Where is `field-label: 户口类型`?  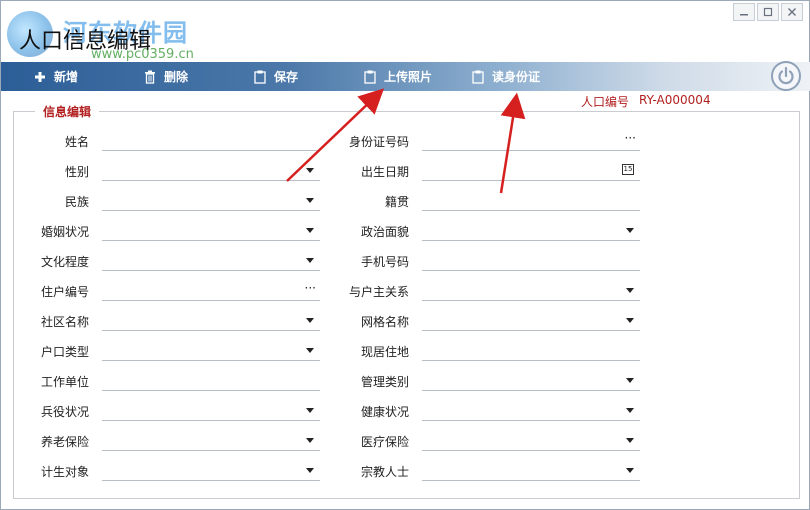
field-label: 户口类型 is located at coordinates (64, 352).